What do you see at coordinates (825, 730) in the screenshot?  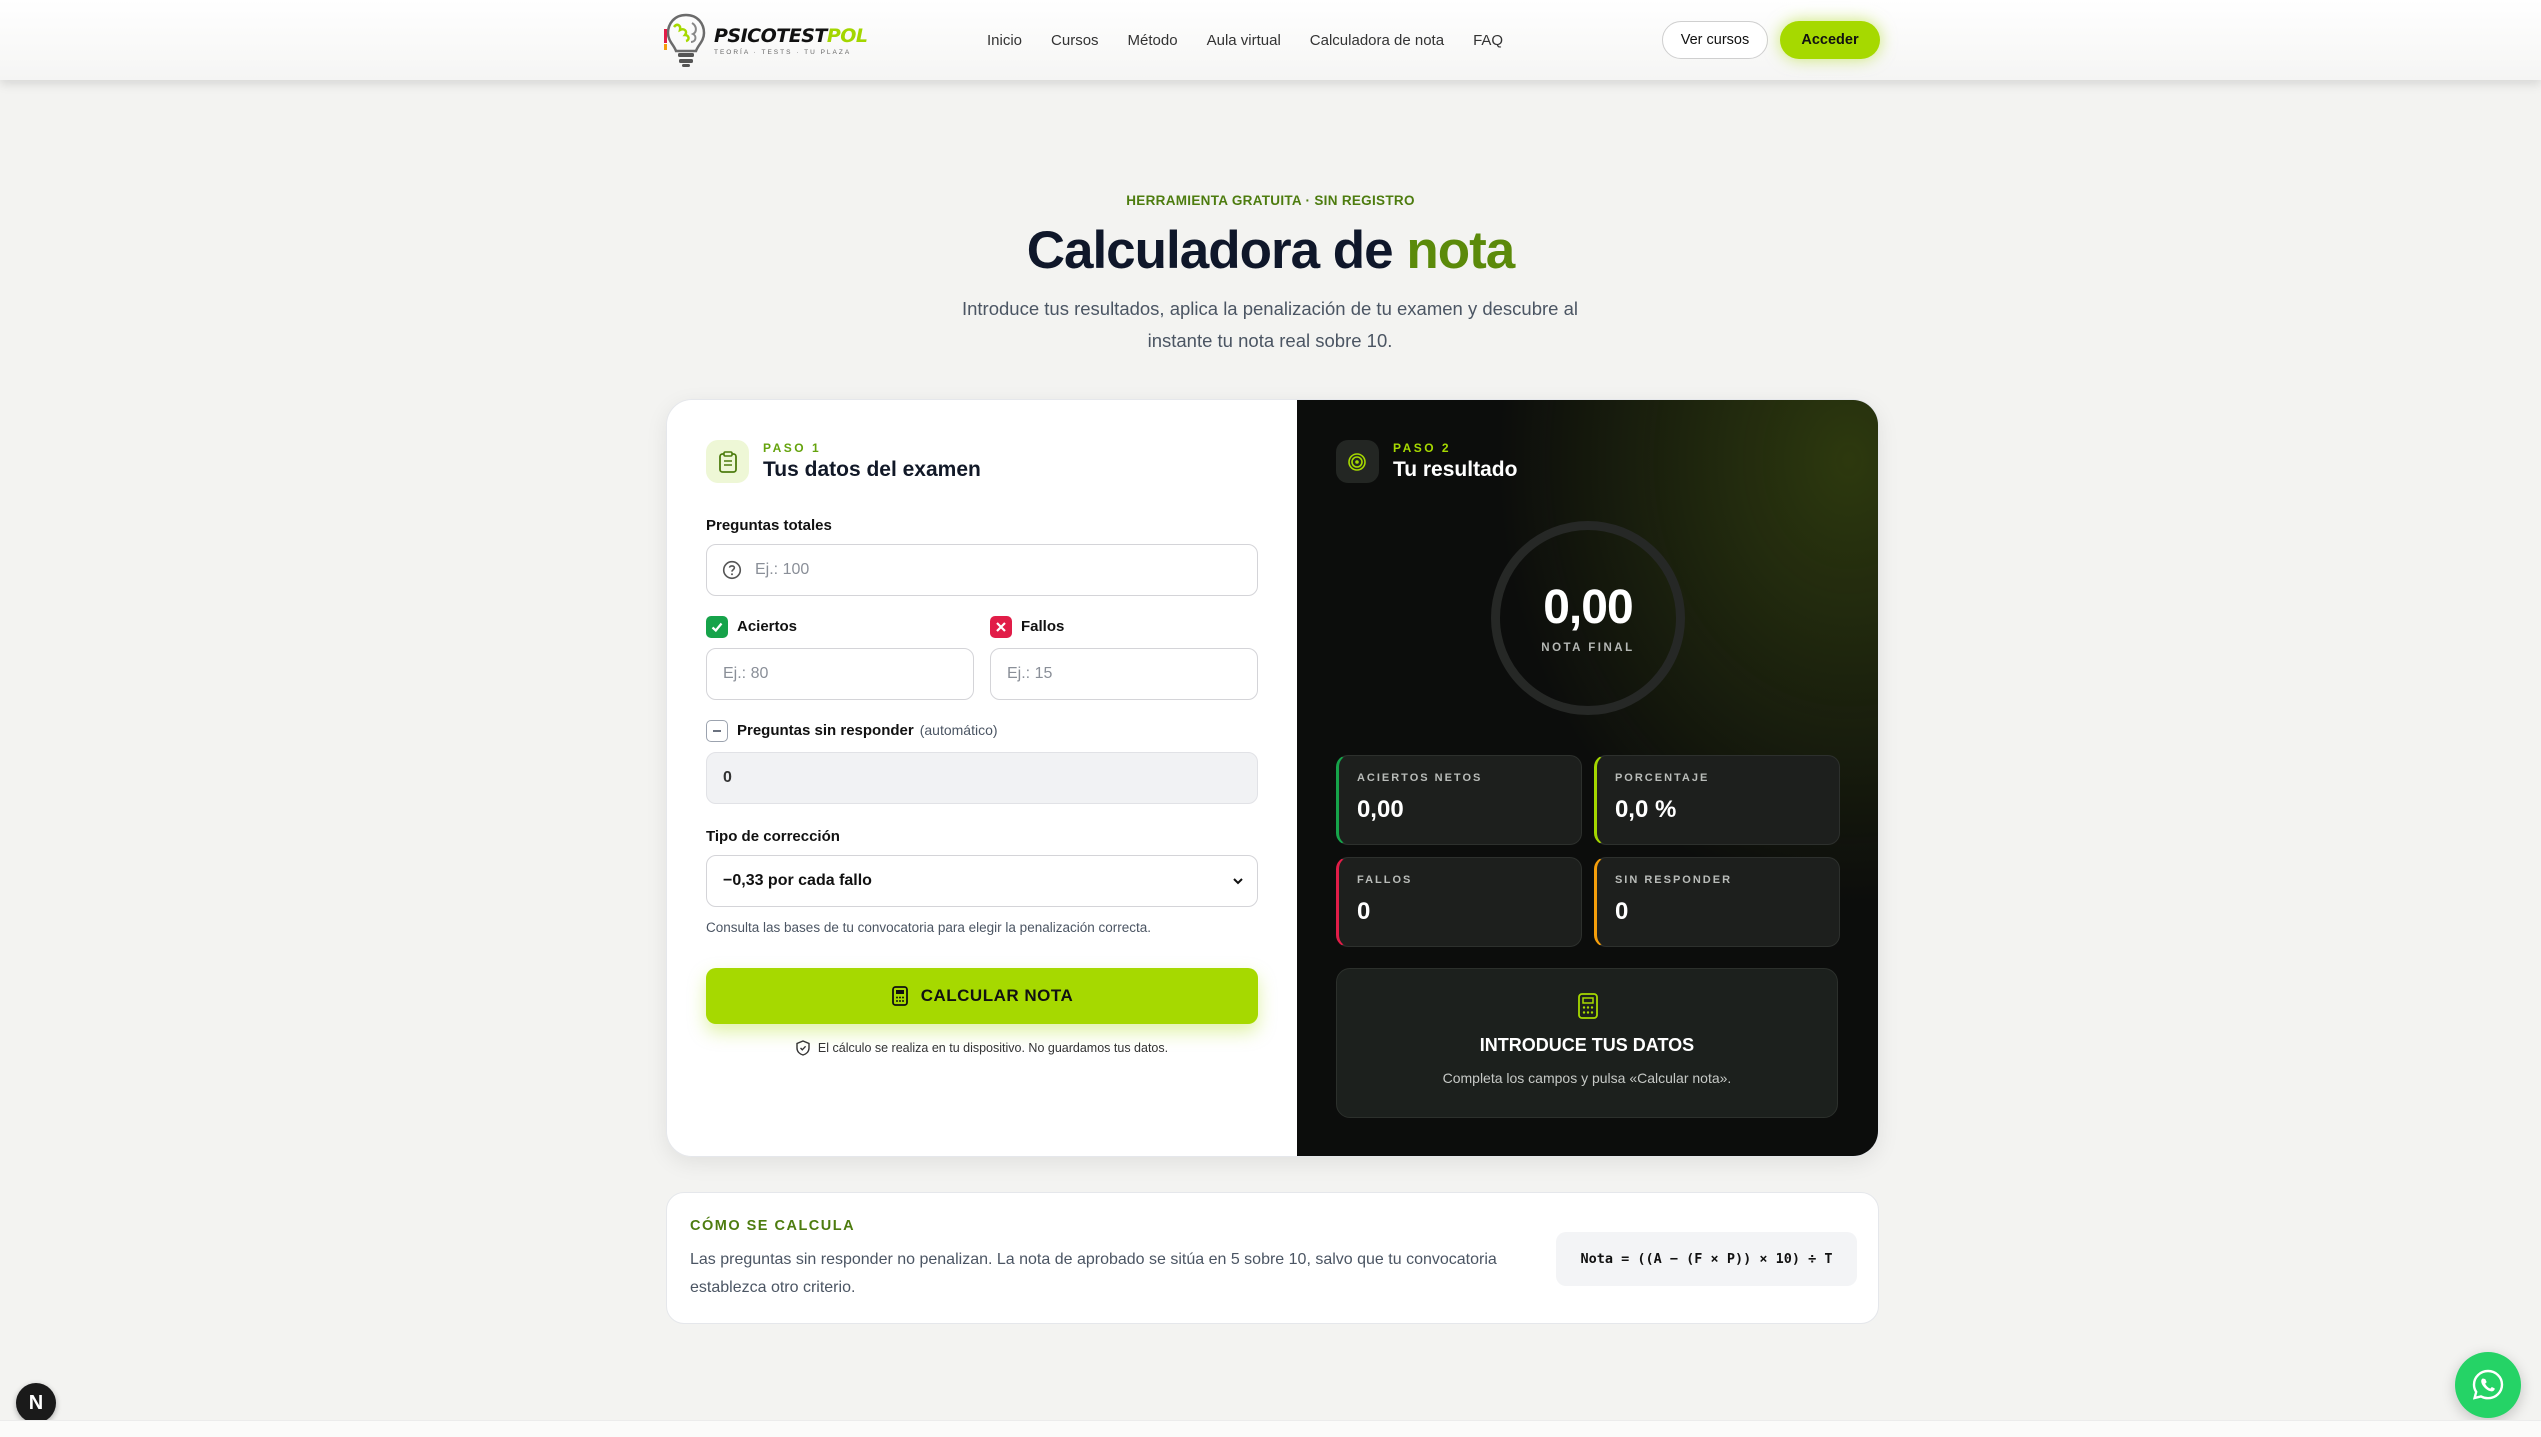 I see `unanswered-label-text: Preguntas sin responder` at bounding box center [825, 730].